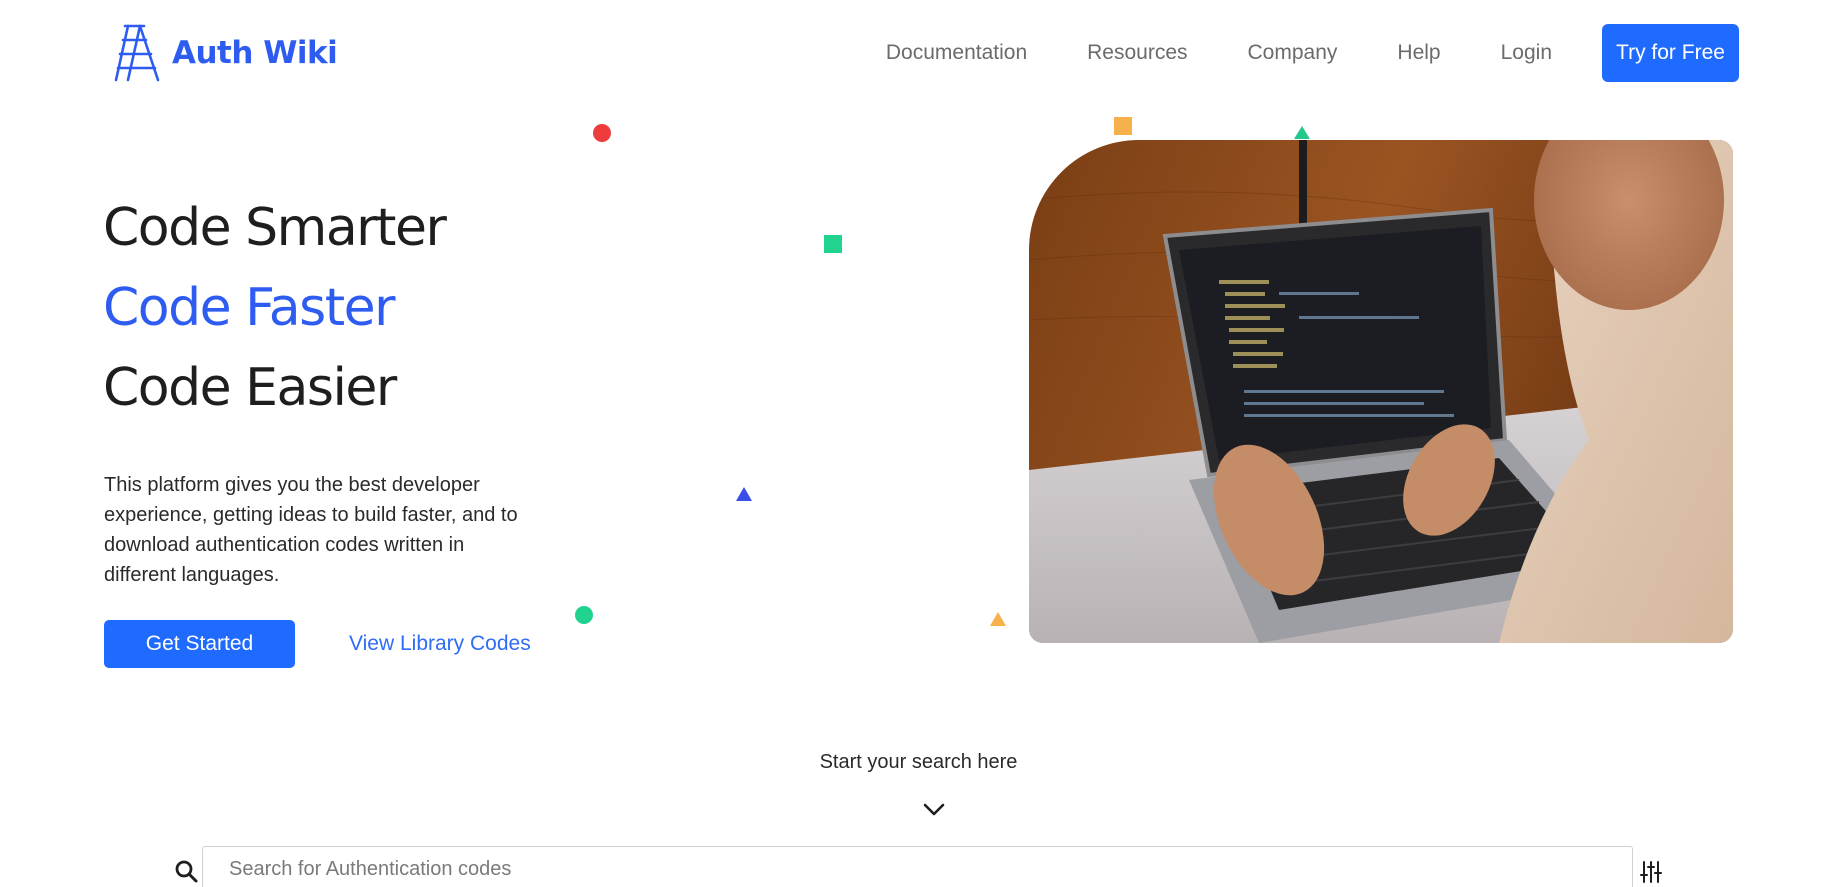  I want to click on nav-company: Company, so click(1293, 53).